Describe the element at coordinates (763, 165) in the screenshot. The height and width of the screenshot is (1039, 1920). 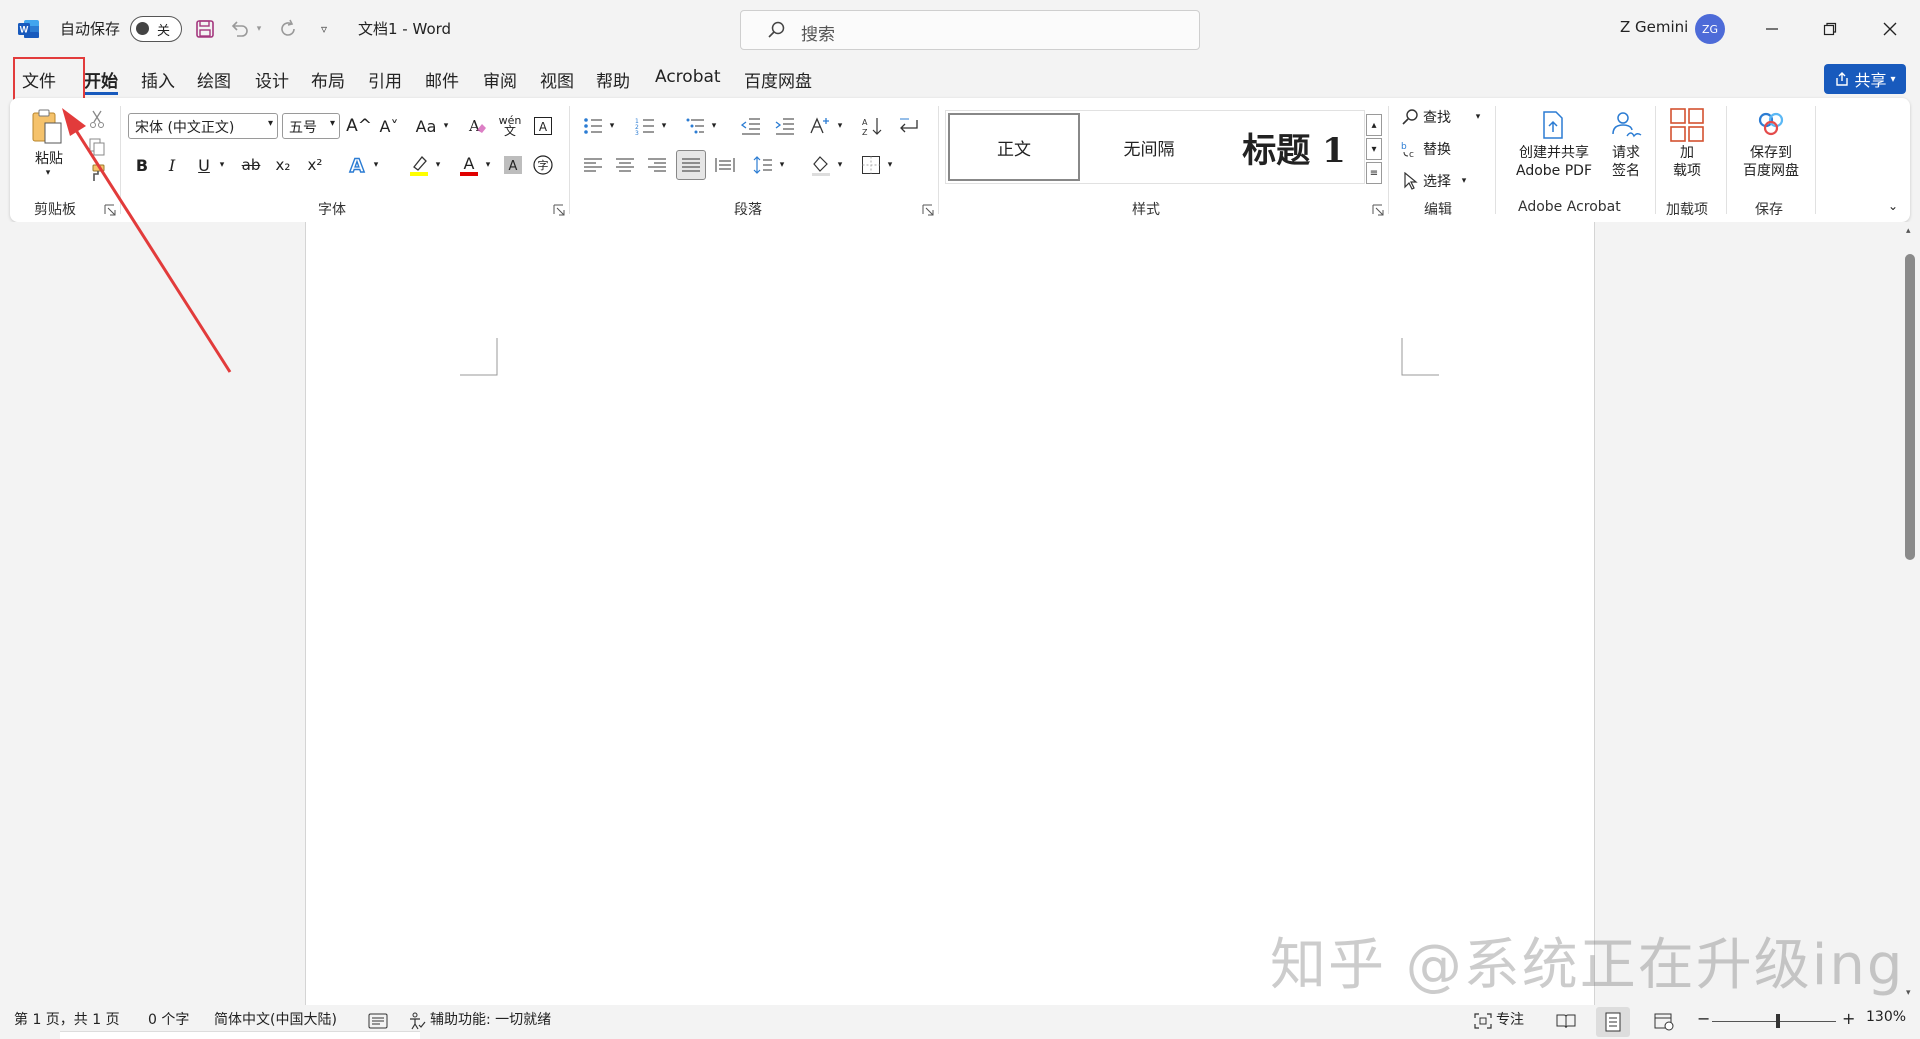
I see `line-spacing-icon` at that location.